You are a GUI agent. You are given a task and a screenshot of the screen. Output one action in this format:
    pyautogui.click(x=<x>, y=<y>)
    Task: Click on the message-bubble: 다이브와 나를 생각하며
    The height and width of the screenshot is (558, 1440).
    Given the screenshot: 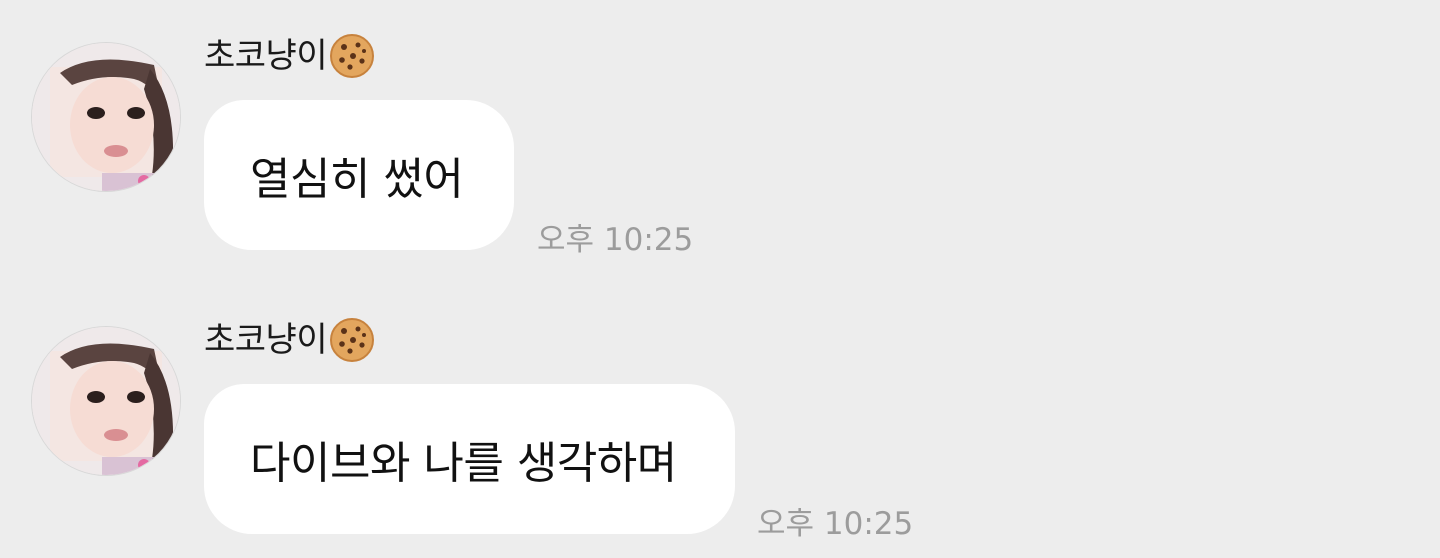 What is the action you would take?
    pyautogui.click(x=469, y=459)
    